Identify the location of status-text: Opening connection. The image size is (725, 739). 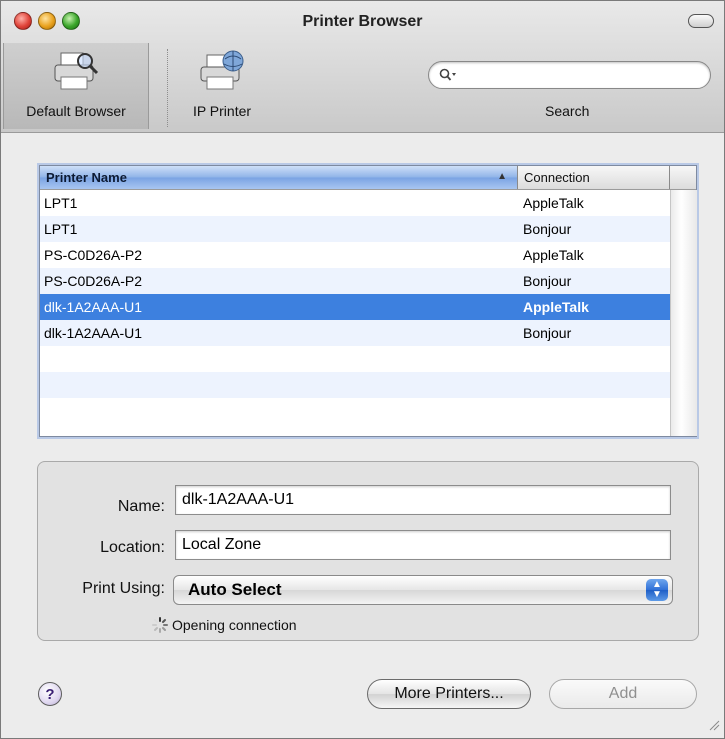
(234, 625).